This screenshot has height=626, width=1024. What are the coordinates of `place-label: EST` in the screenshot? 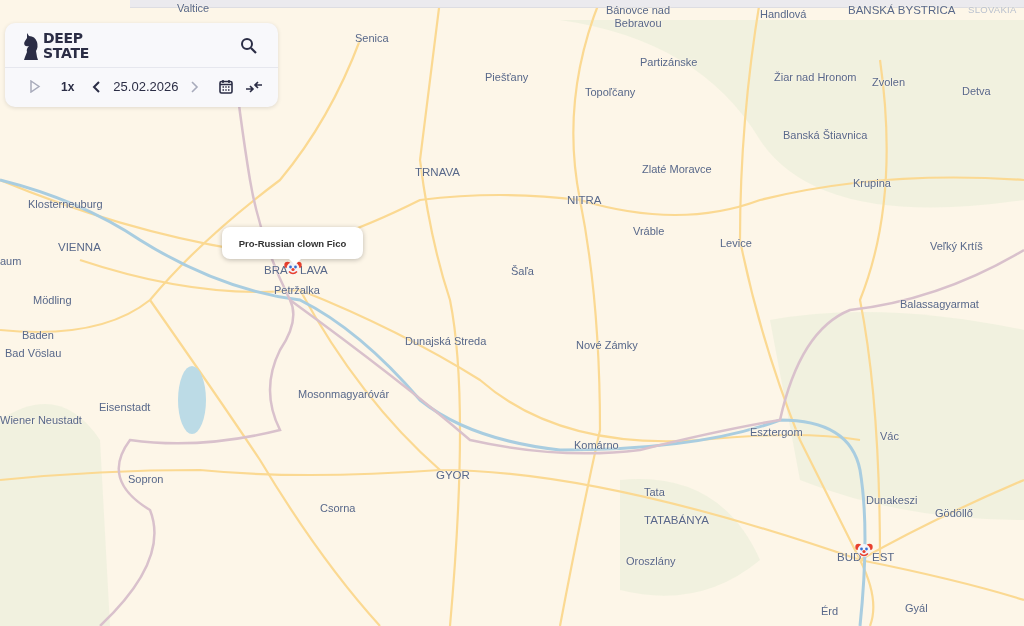 It's located at (883, 558).